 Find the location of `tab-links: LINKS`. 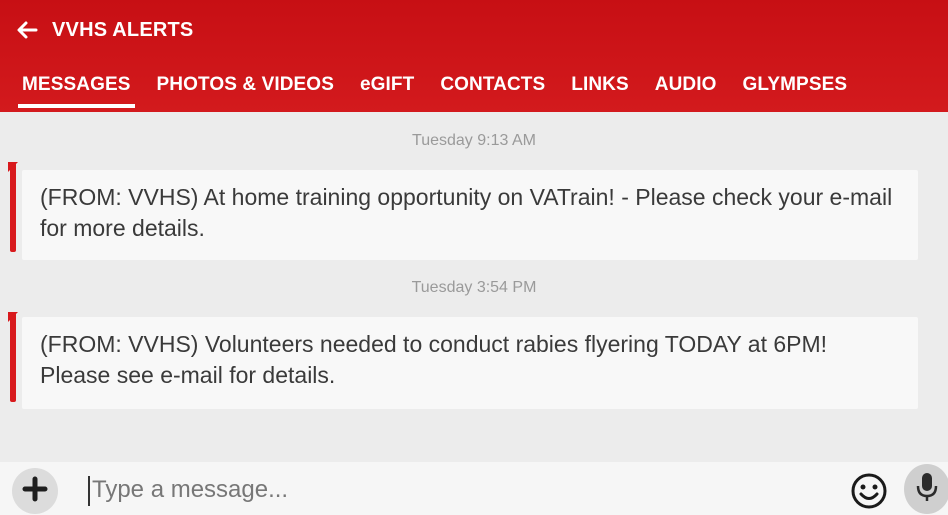

tab-links: LINKS is located at coordinates (600, 85).